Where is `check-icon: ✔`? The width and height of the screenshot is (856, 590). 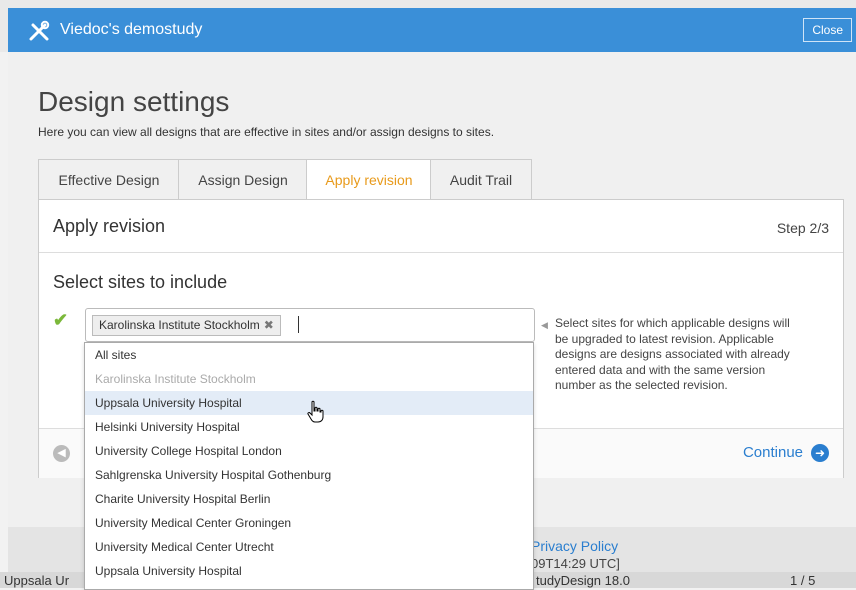
check-icon: ✔ is located at coordinates (61, 320).